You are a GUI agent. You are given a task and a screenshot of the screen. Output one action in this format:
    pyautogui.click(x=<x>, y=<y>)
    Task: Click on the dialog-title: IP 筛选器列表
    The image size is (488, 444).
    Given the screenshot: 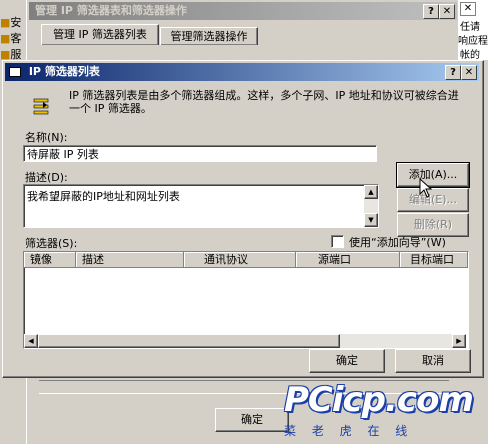 What is the action you would take?
    pyautogui.click(x=64, y=71)
    